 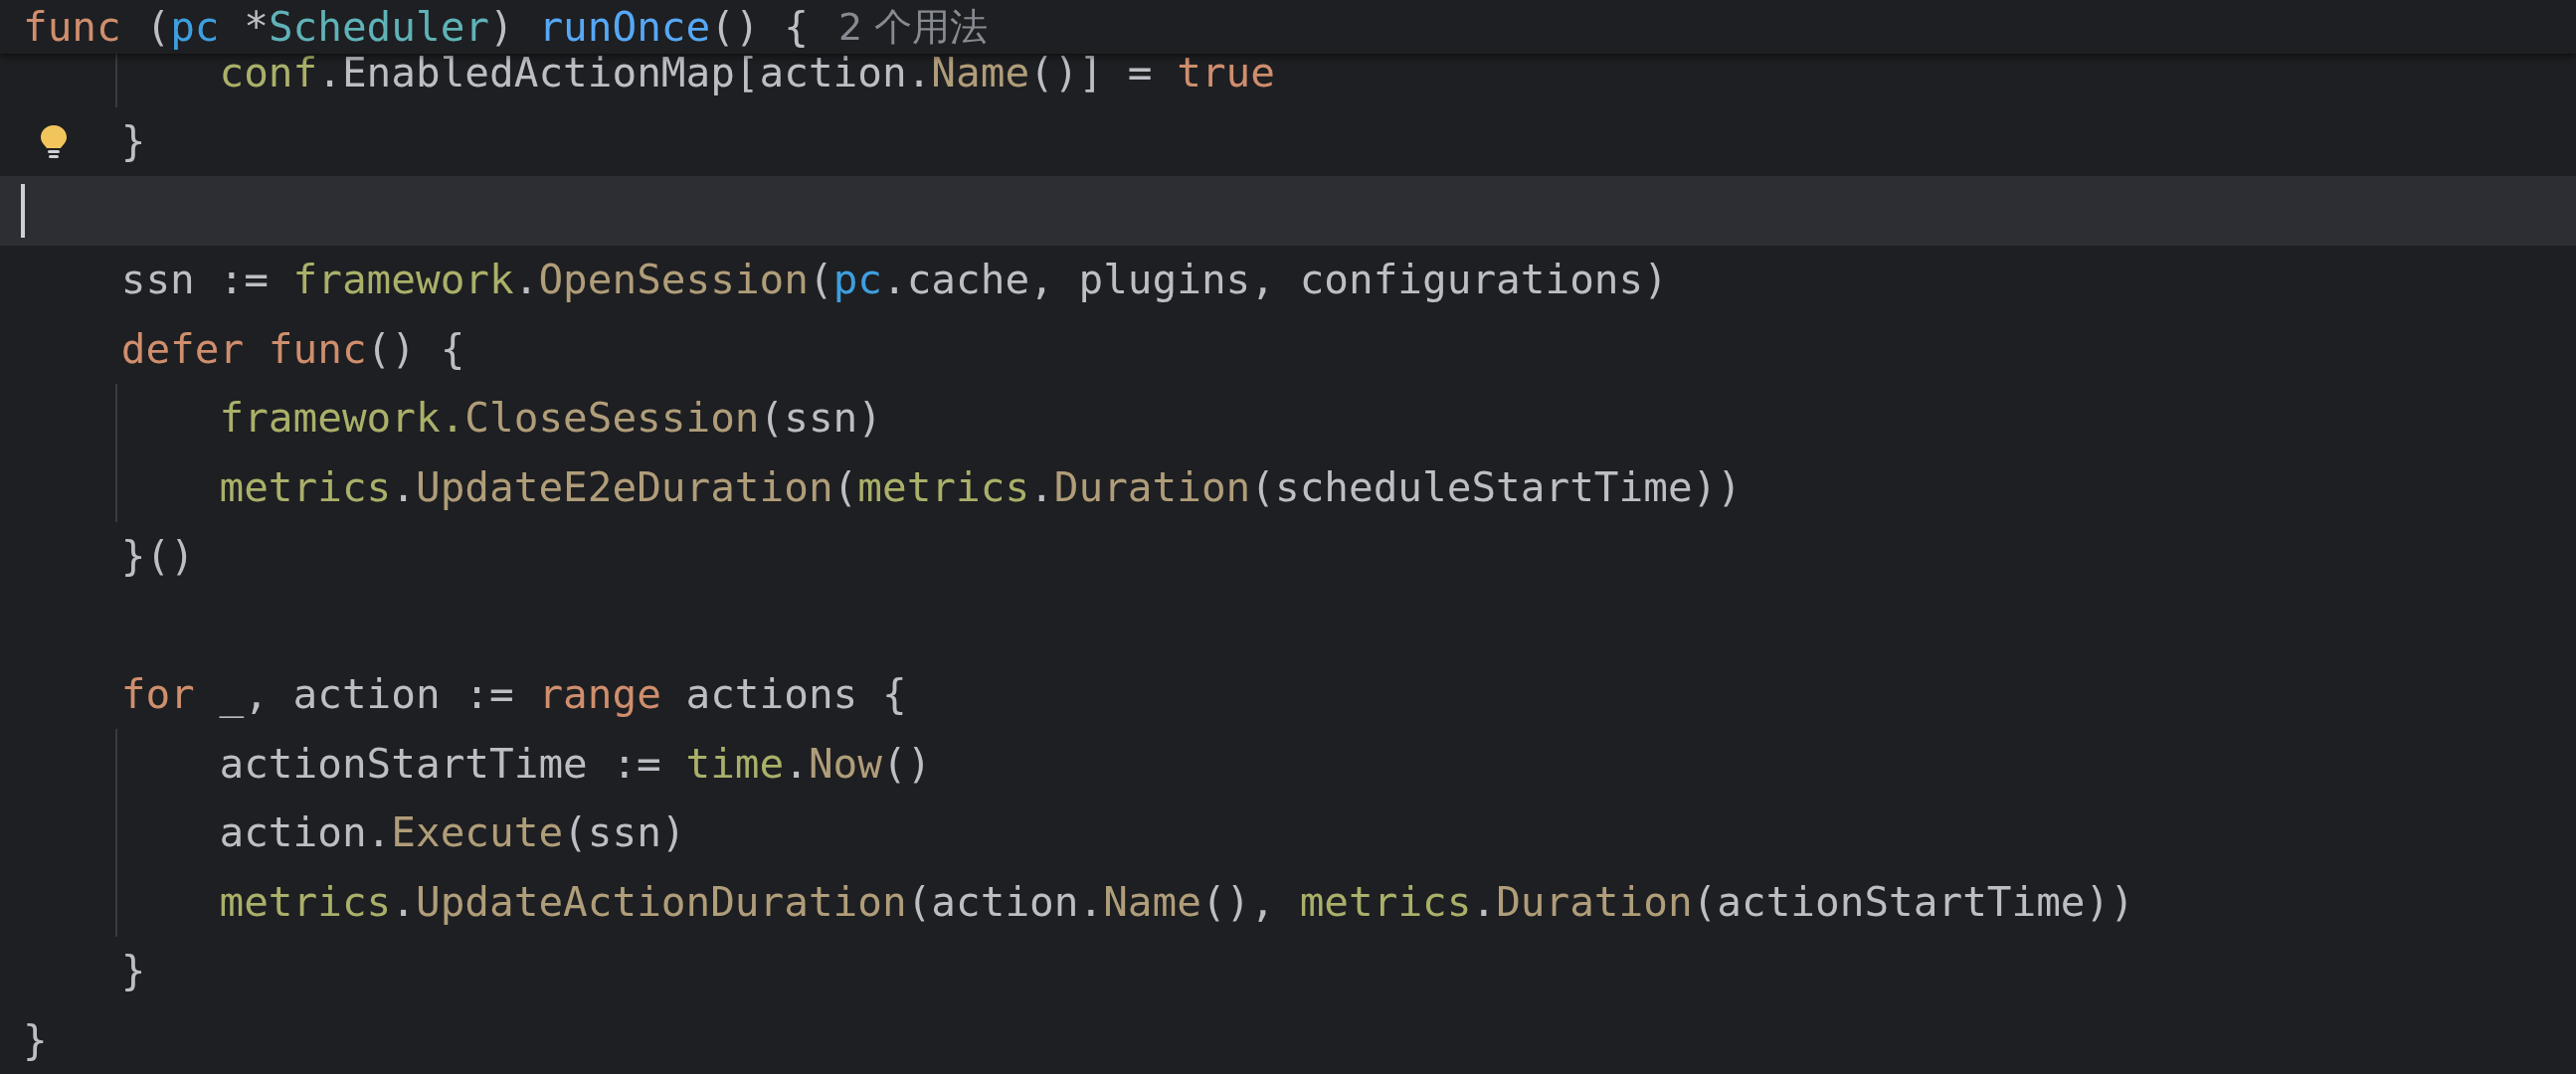 What do you see at coordinates (416, 27) in the screenshot?
I see `code-line: func (pc *Scheduler) runOnce() {` at bounding box center [416, 27].